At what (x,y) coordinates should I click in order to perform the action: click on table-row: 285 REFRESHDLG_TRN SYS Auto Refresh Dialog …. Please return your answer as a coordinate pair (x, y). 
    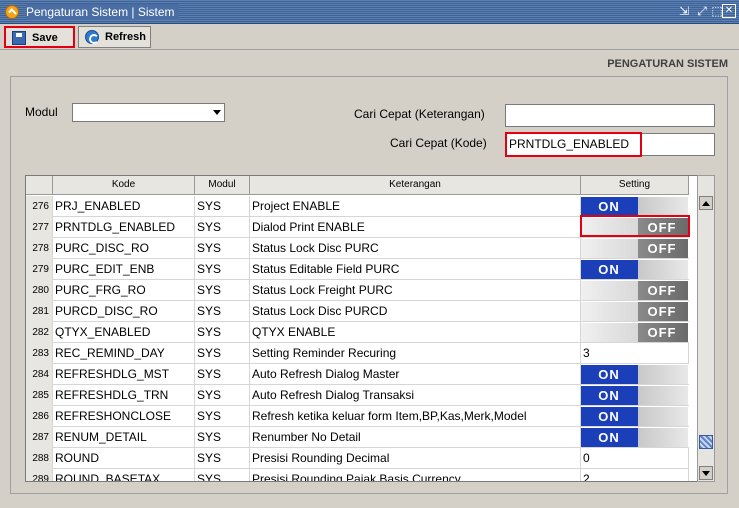
    Looking at the image, I should click on (357, 395).